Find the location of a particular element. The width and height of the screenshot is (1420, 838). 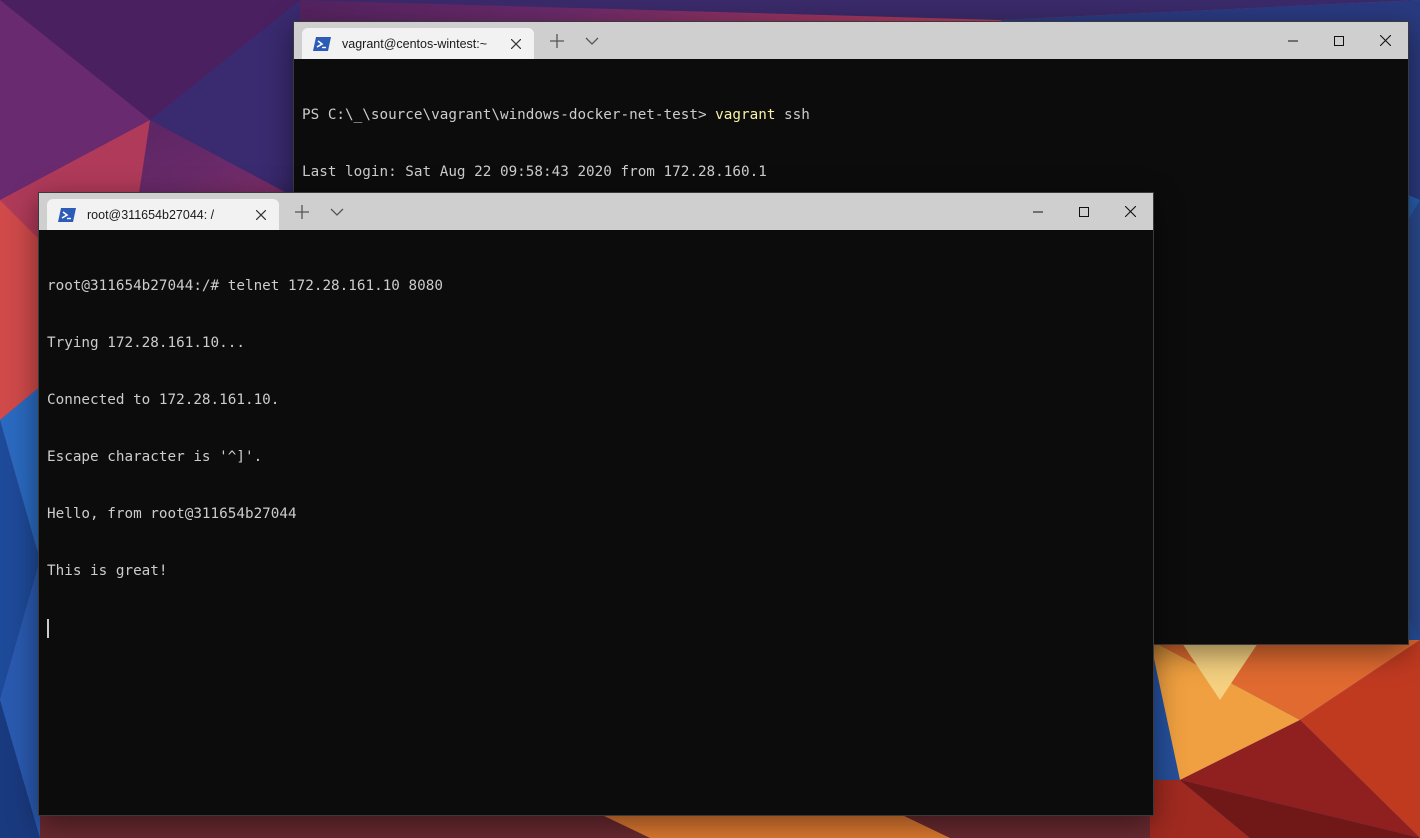

title-bar: root@311654b27044: / is located at coordinates (596, 211).